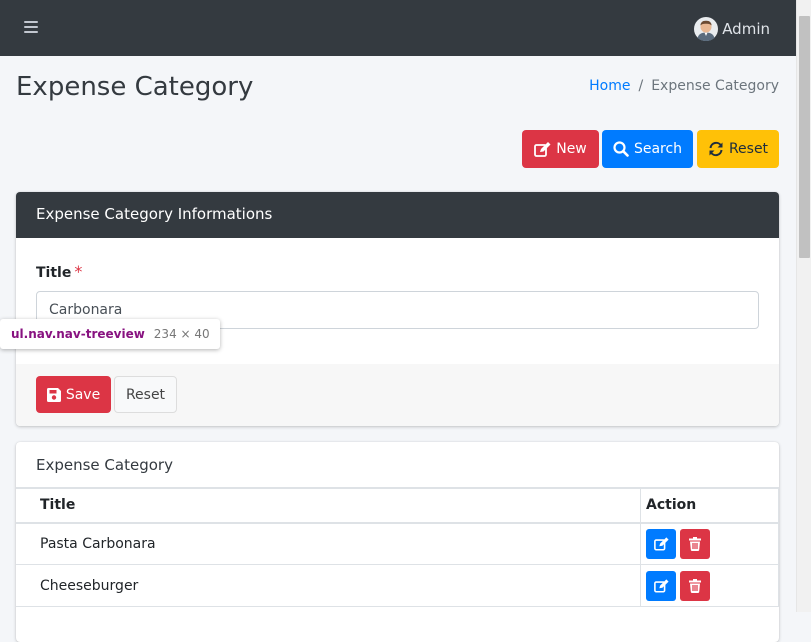  Describe the element at coordinates (83, 394) in the screenshot. I see `save-button-label: Save` at that location.